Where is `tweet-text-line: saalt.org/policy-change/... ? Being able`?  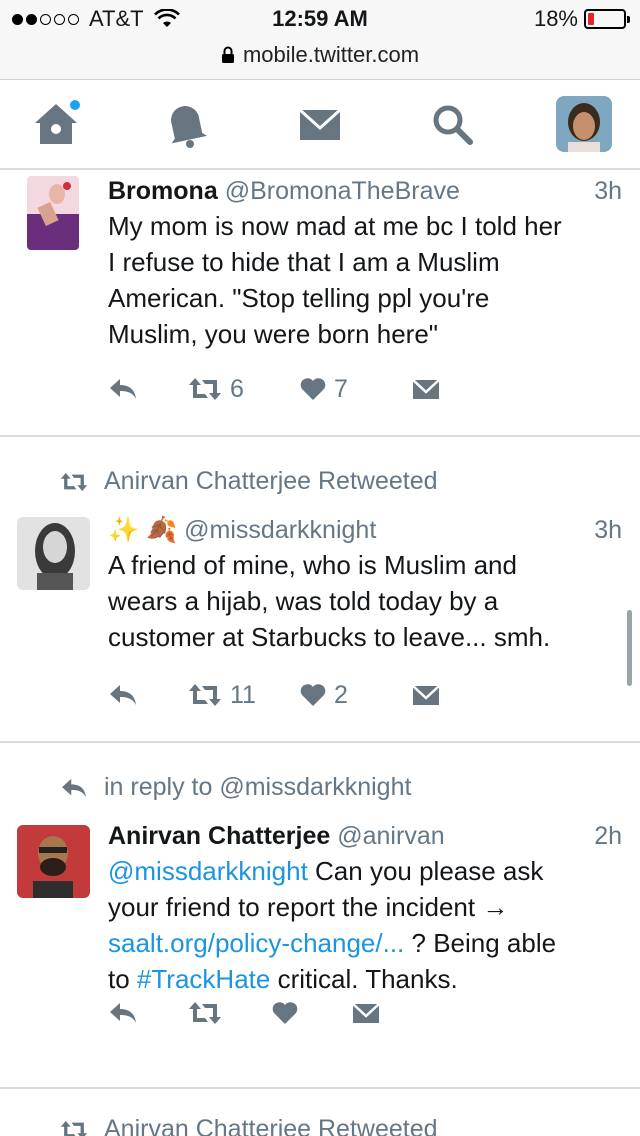
tweet-text-line: saalt.org/policy-change/... ? Being able is located at coordinates (365, 943).